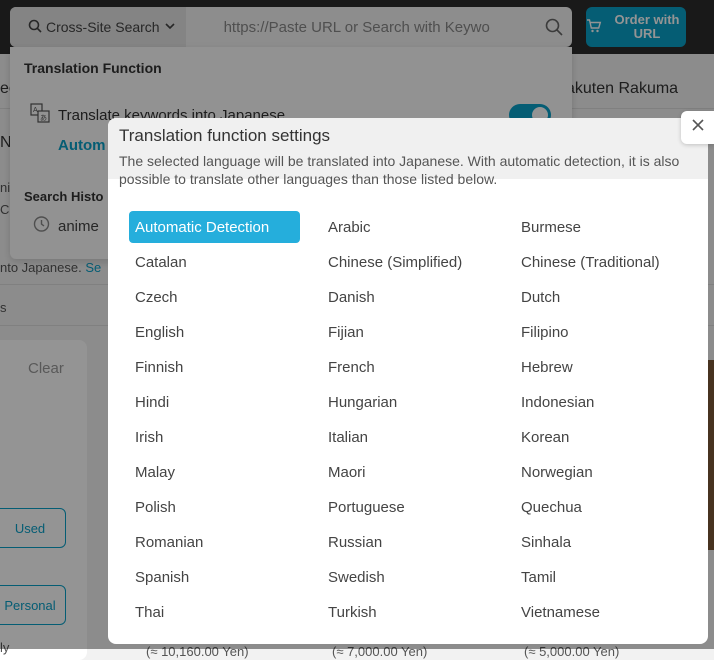 This screenshot has height=660, width=714. Describe the element at coordinates (600, 437) in the screenshot. I see `language-option: Korean` at that location.